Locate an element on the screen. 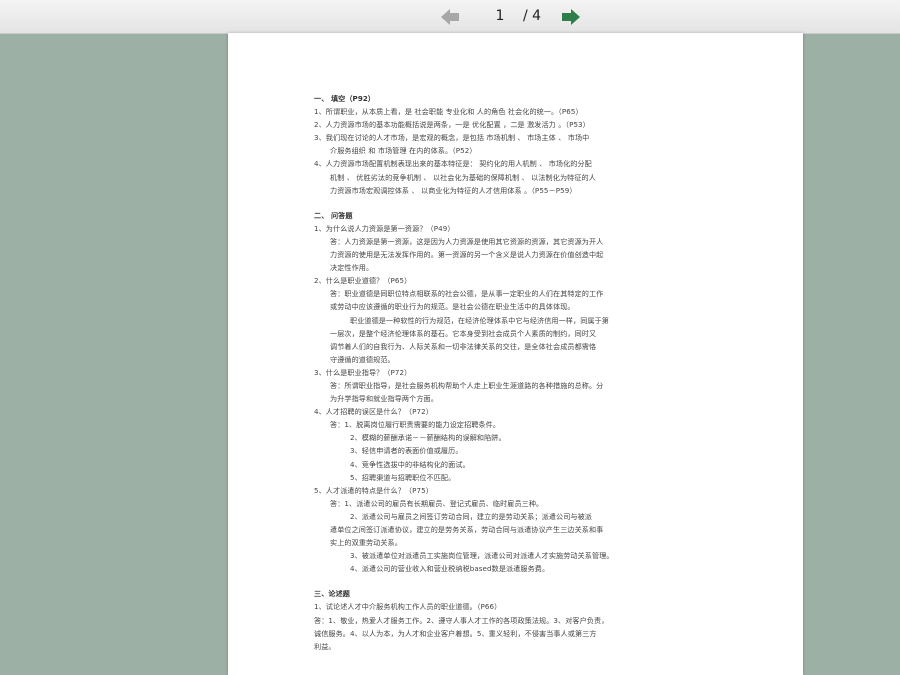  arrow-left-icon is located at coordinates (450, 17).